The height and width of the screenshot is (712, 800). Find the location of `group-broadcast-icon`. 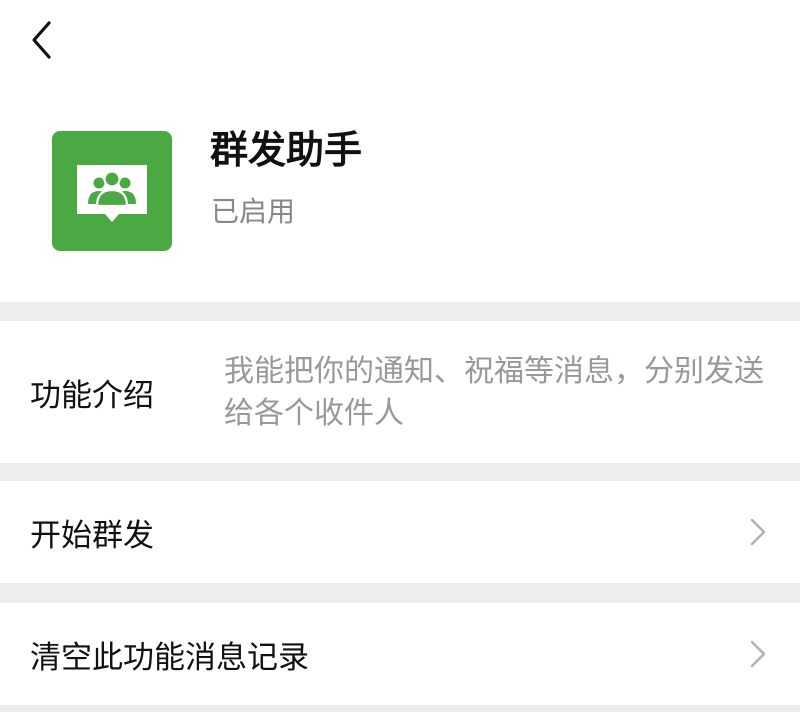

group-broadcast-icon is located at coordinates (112, 191).